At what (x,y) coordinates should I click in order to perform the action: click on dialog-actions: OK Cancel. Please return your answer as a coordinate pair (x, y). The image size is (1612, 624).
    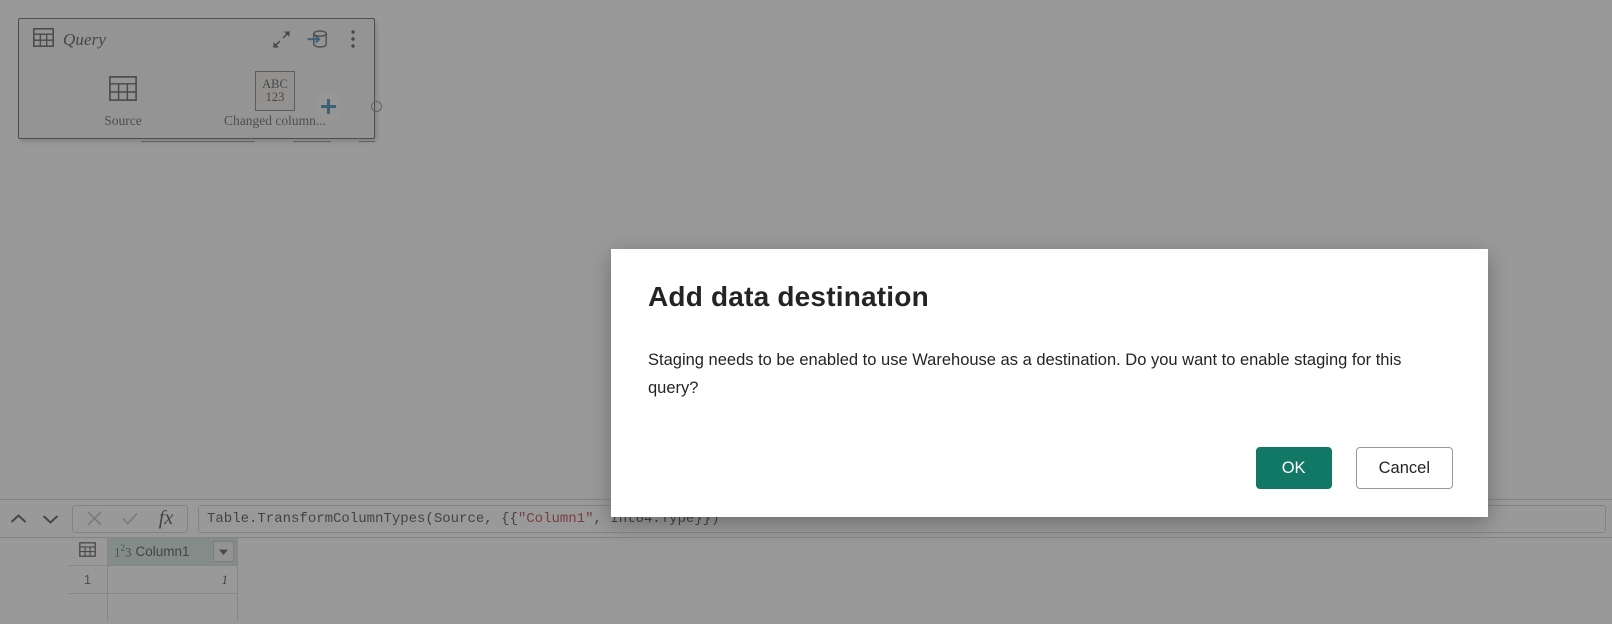
    Looking at the image, I should click on (1354, 468).